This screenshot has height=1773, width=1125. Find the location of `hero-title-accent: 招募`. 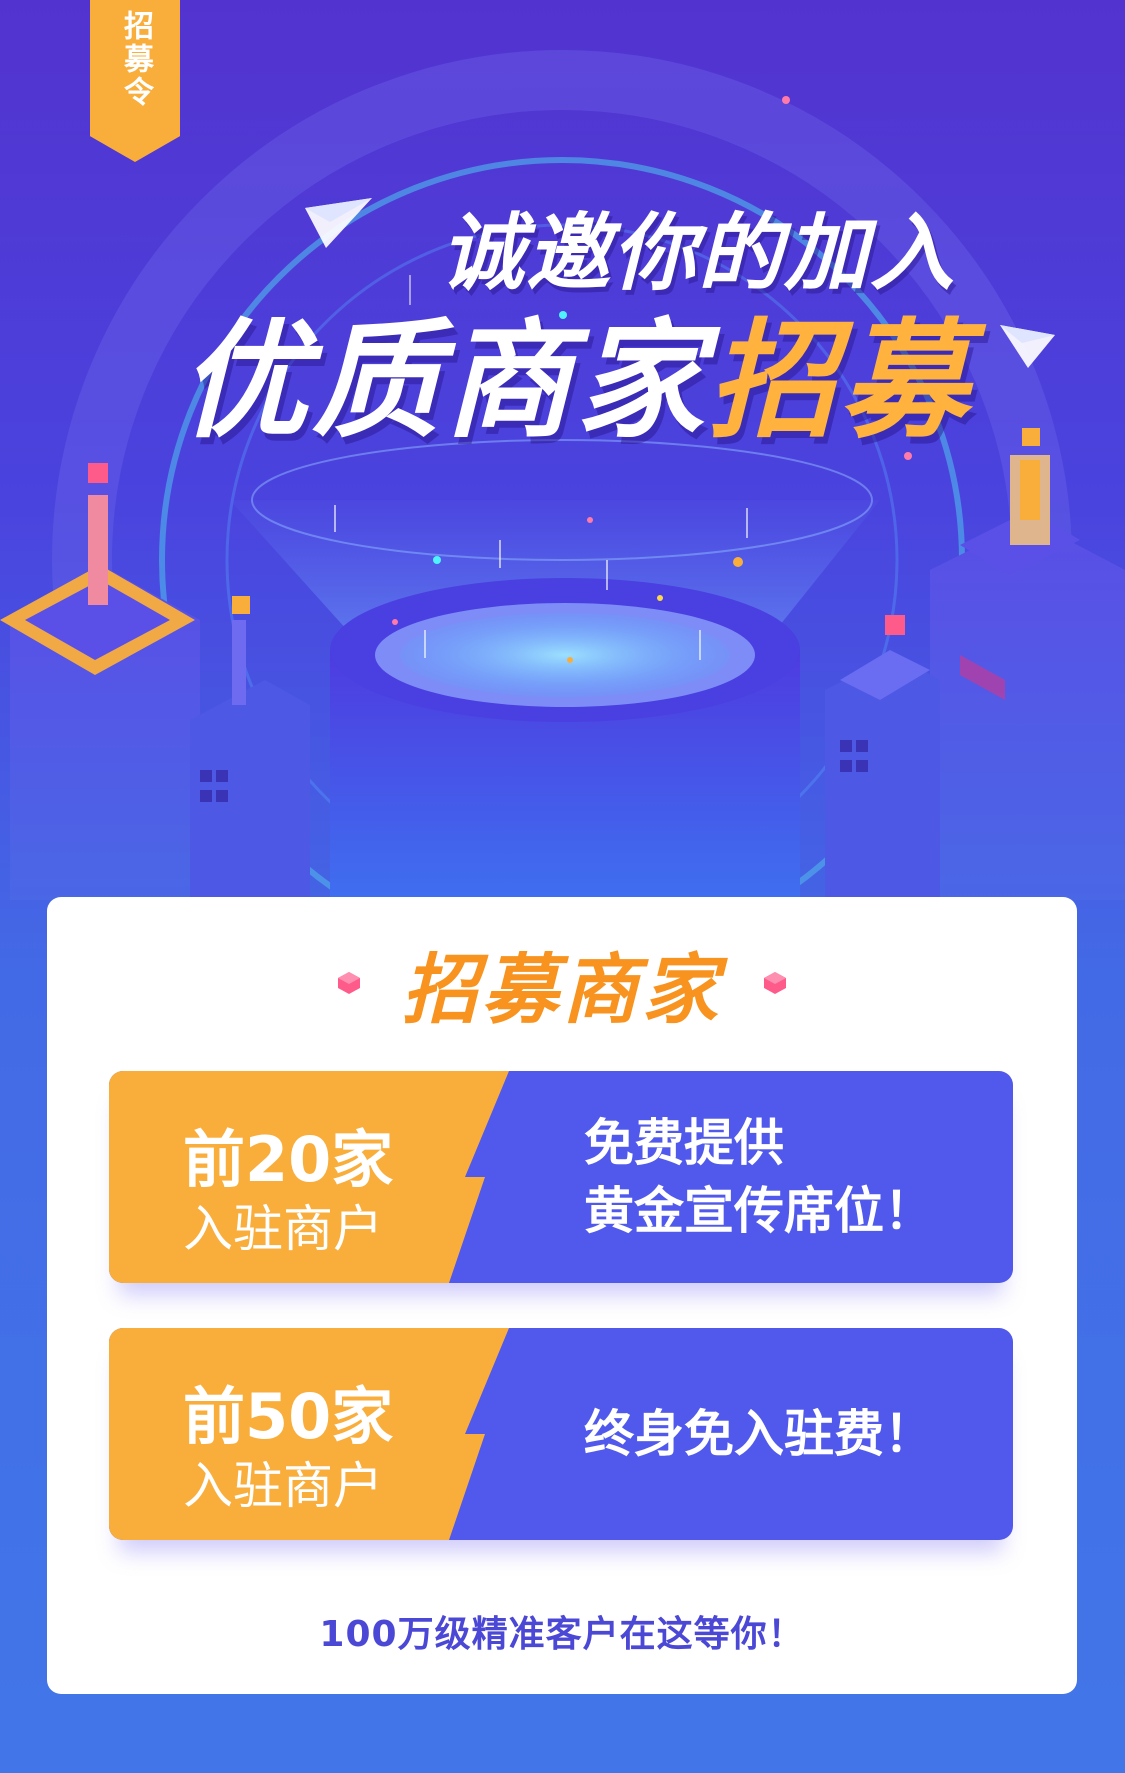

hero-title-accent: 招募 is located at coordinates (840, 381).